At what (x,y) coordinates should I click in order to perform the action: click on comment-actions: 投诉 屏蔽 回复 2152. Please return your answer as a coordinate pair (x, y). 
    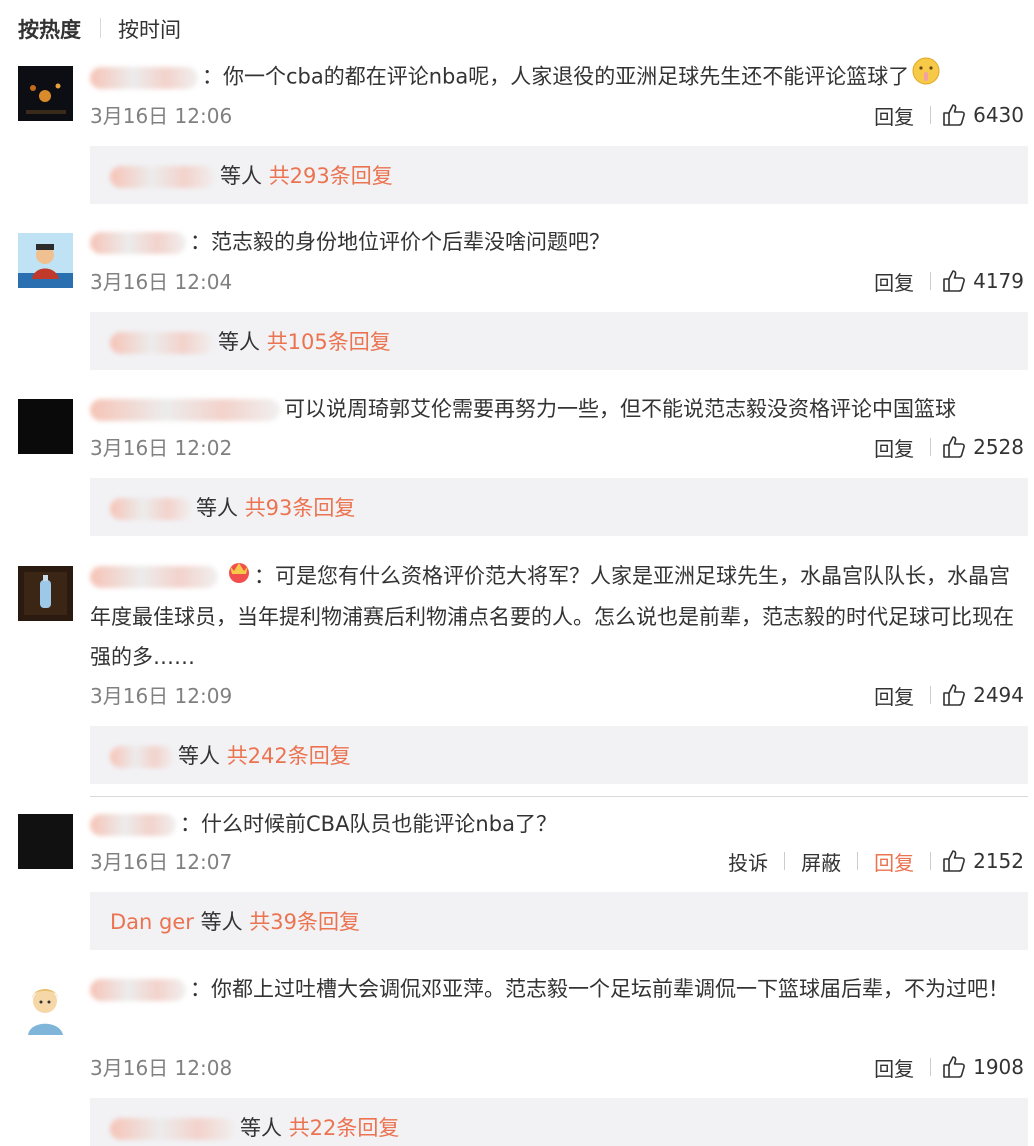
    Looking at the image, I should click on (873, 861).